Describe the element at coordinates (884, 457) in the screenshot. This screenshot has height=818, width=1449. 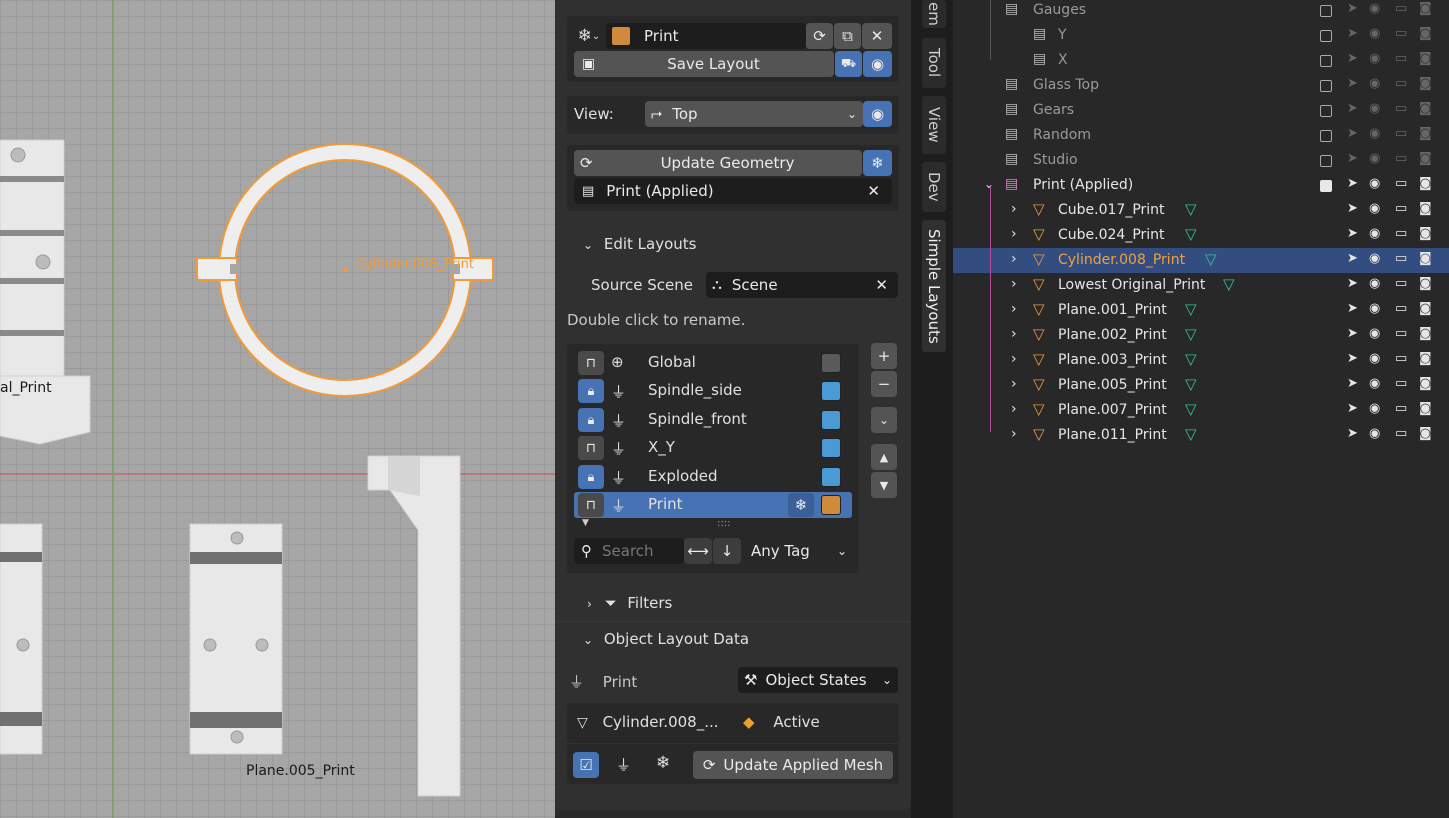
I see `move-up-button: ▲` at that location.